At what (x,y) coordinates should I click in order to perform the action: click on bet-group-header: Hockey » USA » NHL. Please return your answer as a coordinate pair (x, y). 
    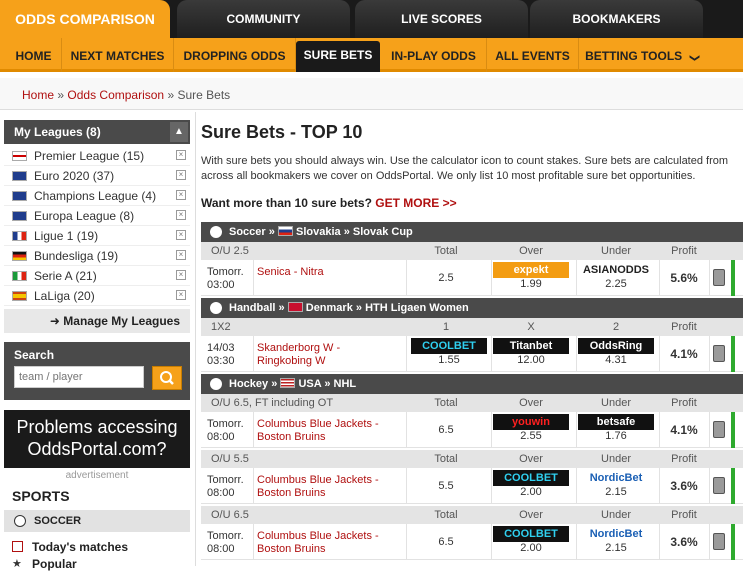
    Looking at the image, I should click on (472, 384).